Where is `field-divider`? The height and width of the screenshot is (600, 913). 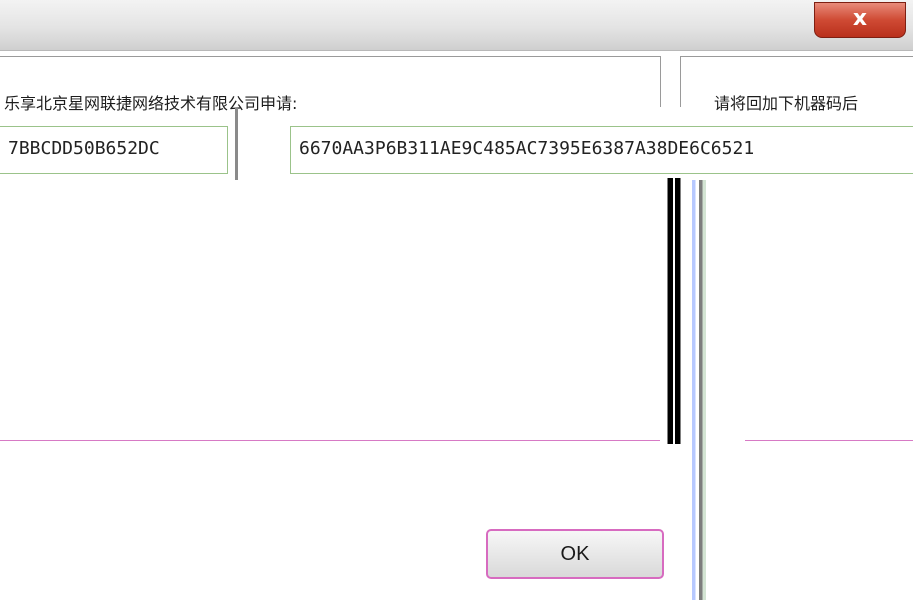
field-divider is located at coordinates (236, 144).